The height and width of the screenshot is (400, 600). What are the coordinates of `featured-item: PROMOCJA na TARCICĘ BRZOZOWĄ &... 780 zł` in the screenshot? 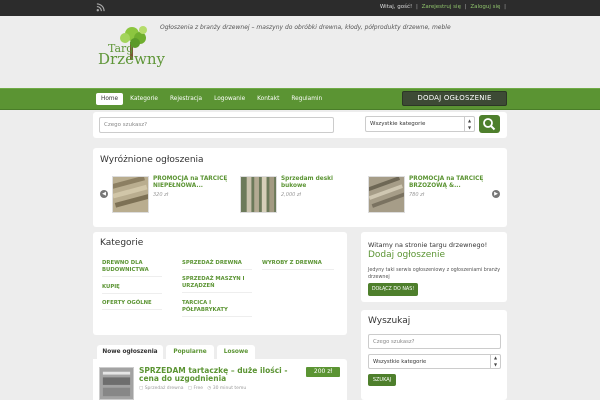 It's located at (428, 196).